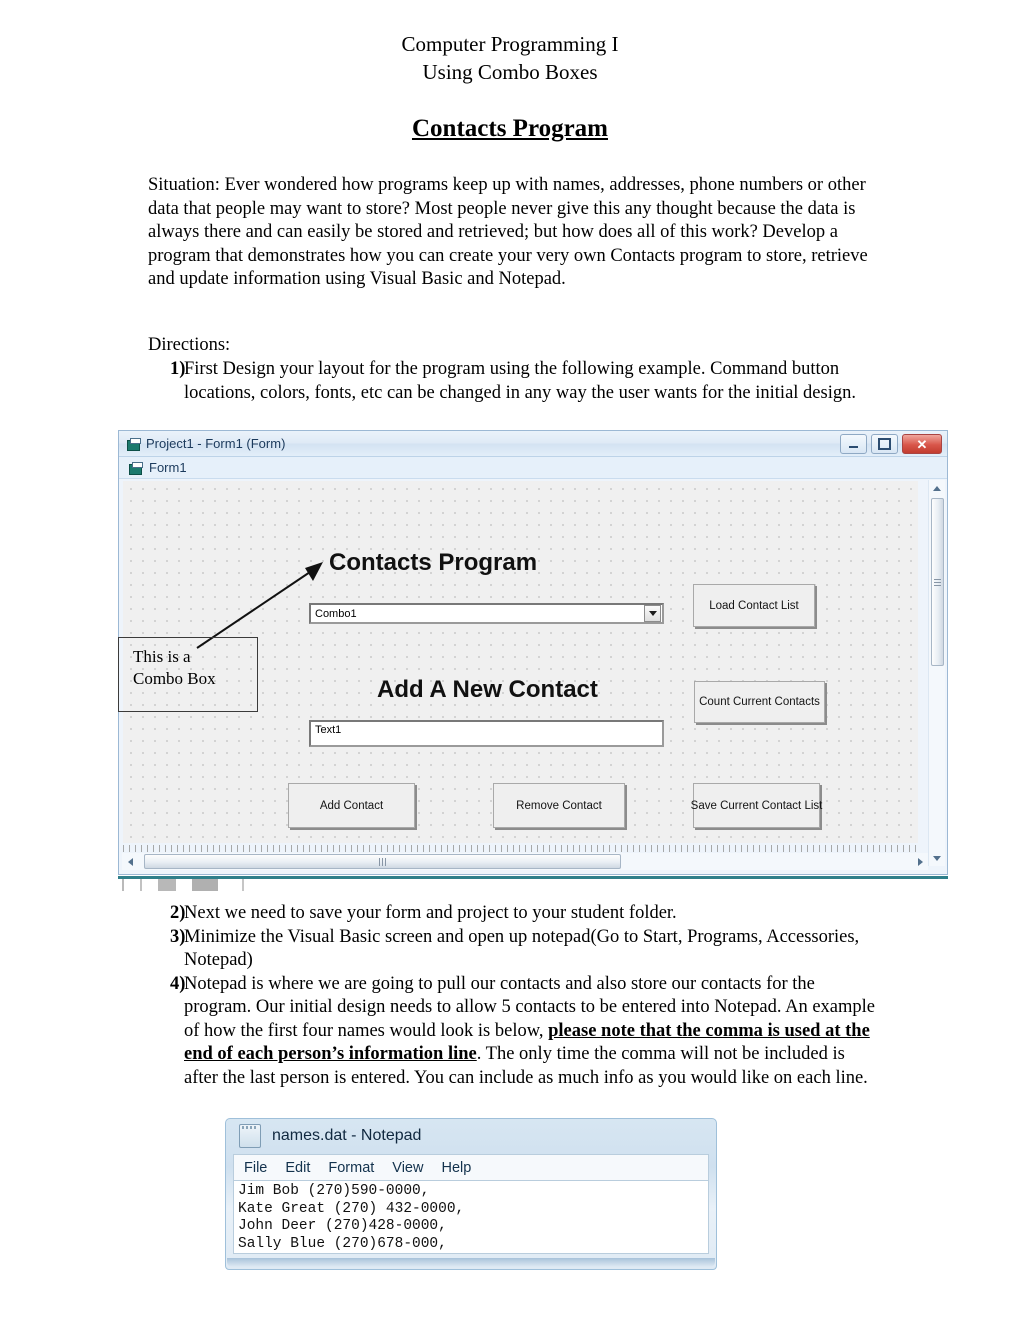 The width and height of the screenshot is (1020, 1320). Describe the element at coordinates (471, 1136) in the screenshot. I see `notepad-titlebar: names.dat - Notepad` at that location.